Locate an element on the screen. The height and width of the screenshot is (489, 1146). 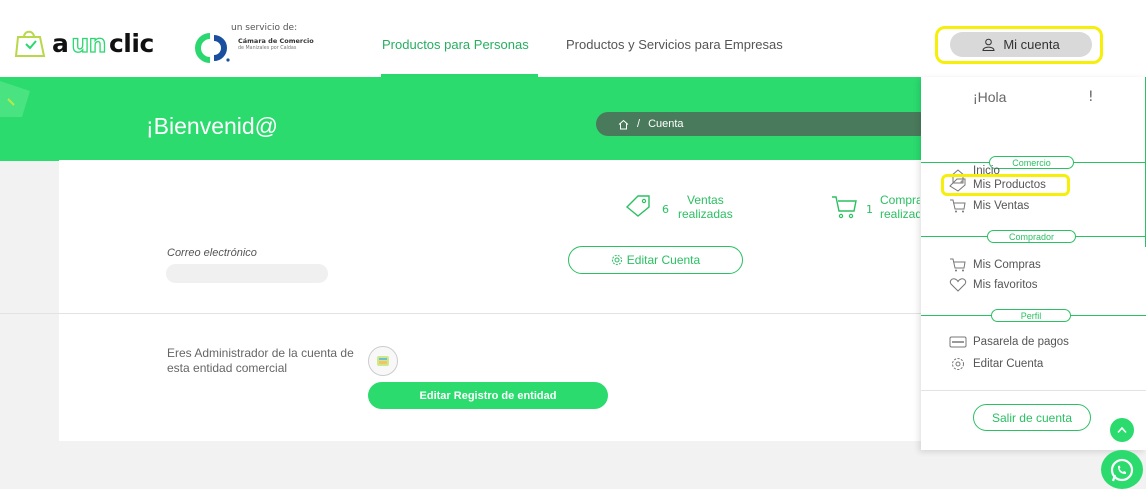
banner-bag-icon is located at coordinates (15, 99).